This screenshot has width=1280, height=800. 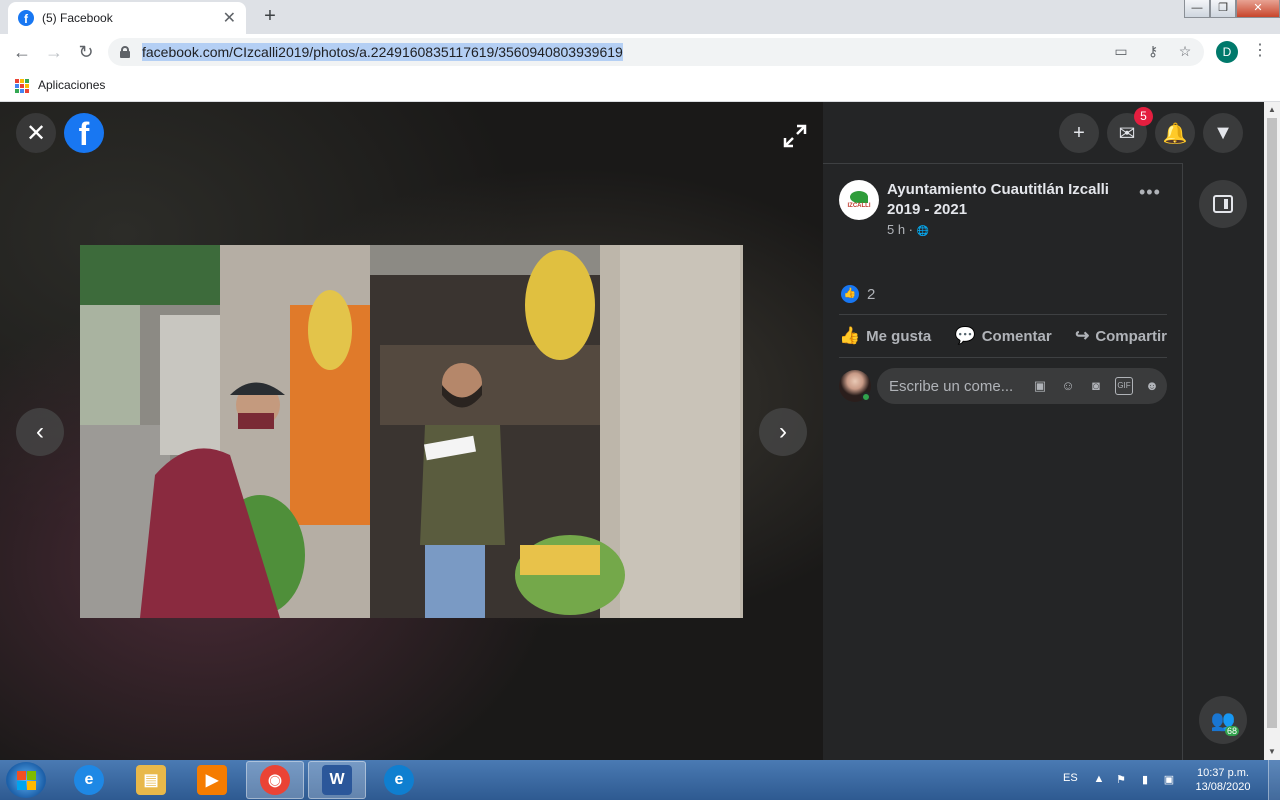 I want to click on share-icon: ↪, so click(x=1082, y=335).